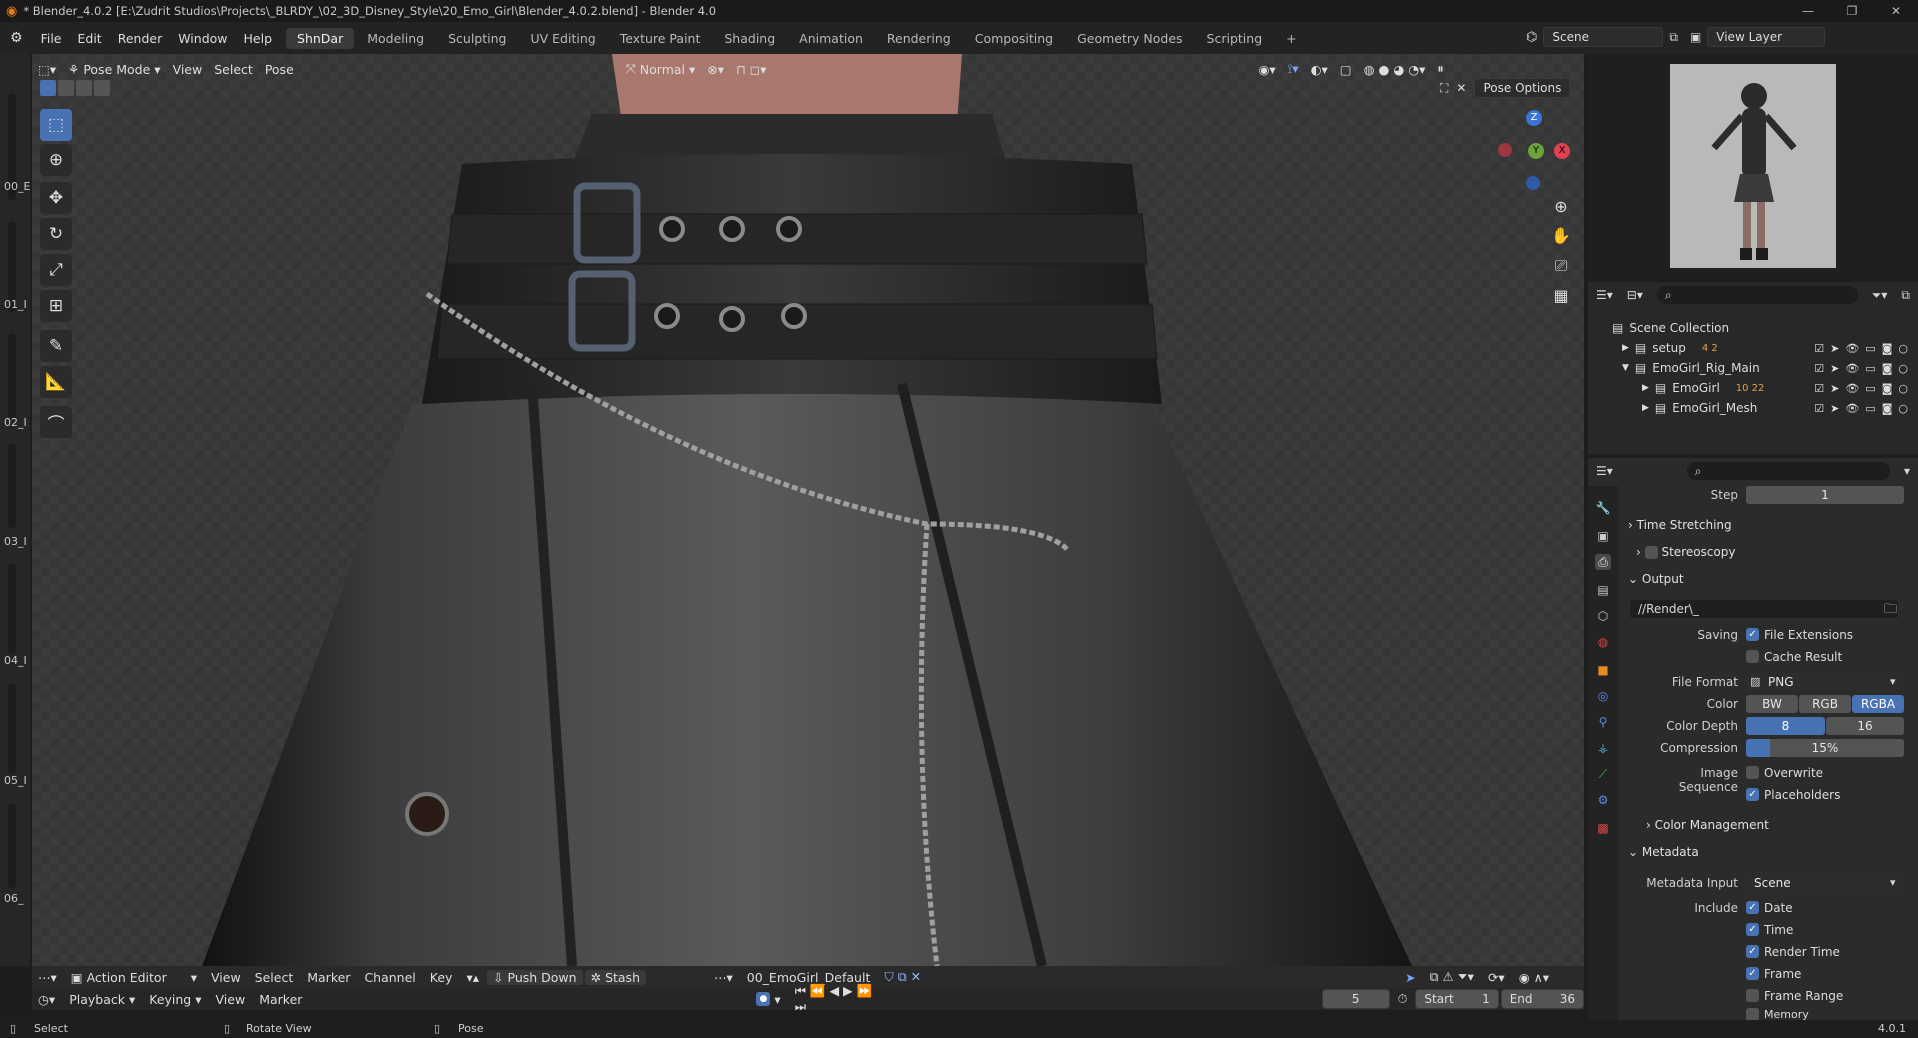 This screenshot has height=1038, width=1918. Describe the element at coordinates (56, 382) in the screenshot. I see `measure-icon: 📐` at that location.